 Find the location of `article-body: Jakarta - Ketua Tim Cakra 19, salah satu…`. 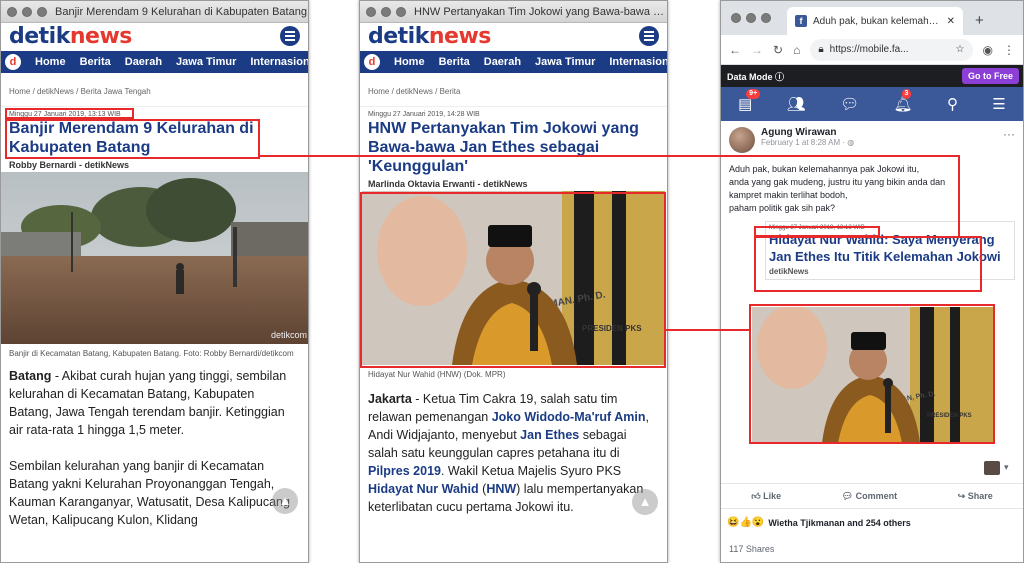

article-body: Jakarta - Ketua Tim Cakra 19, salah satu… is located at coordinates (513, 452).